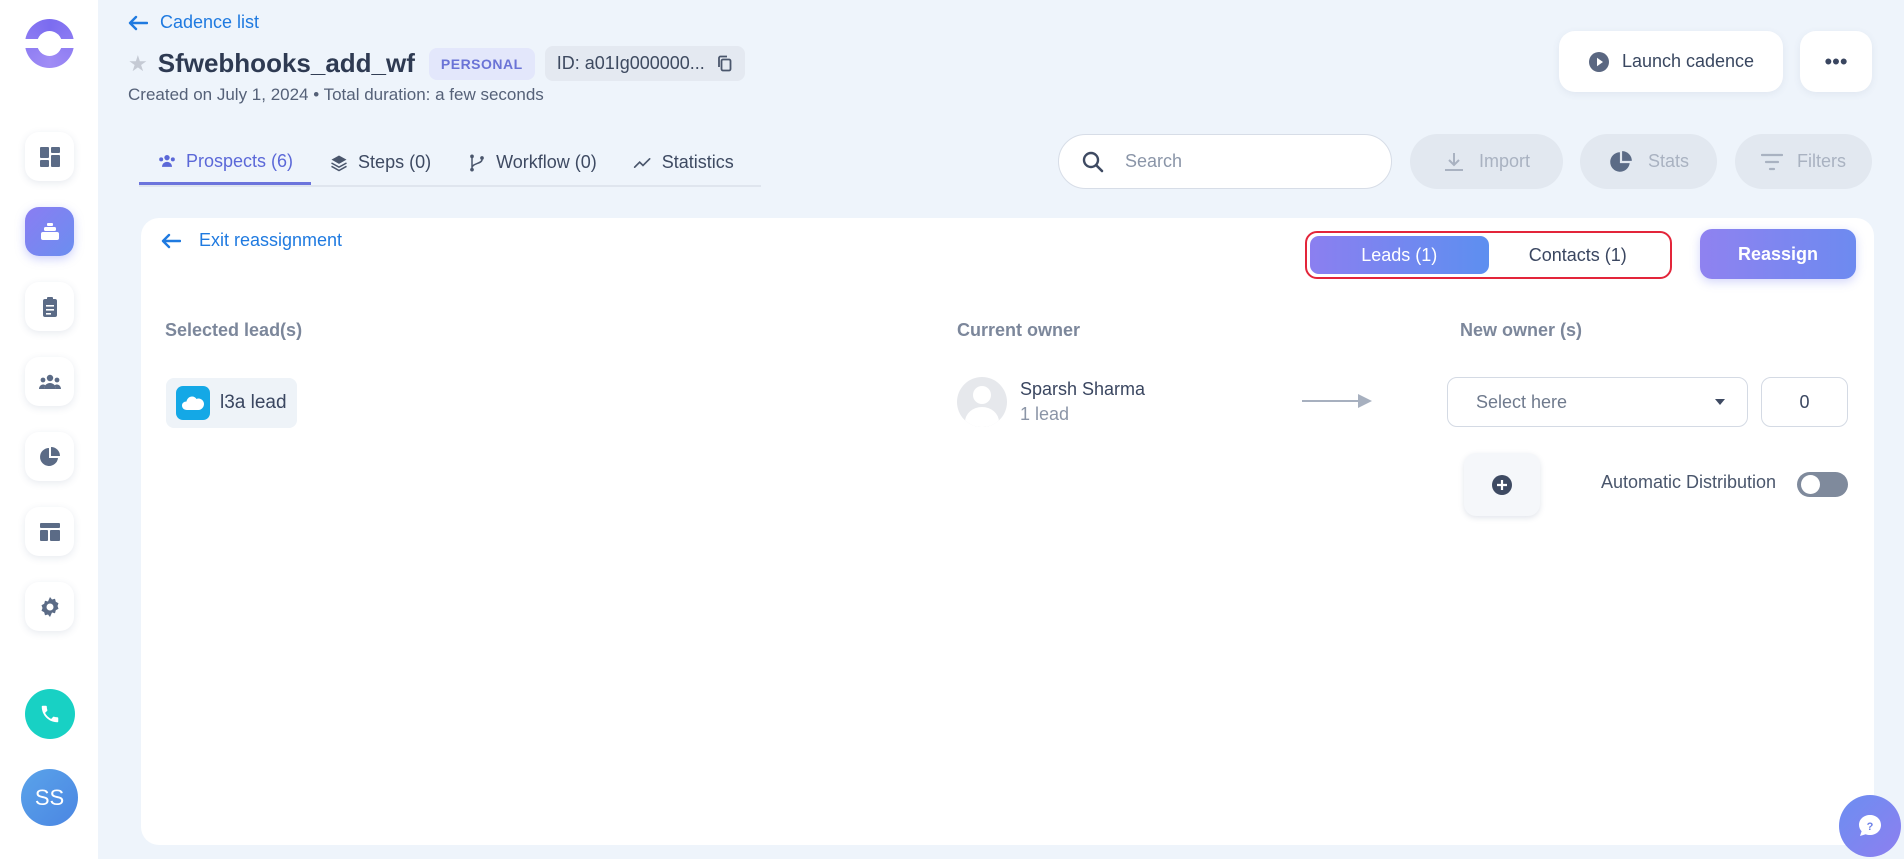 The image size is (1904, 859). I want to click on tab-label: Prospects (6), so click(240, 160).